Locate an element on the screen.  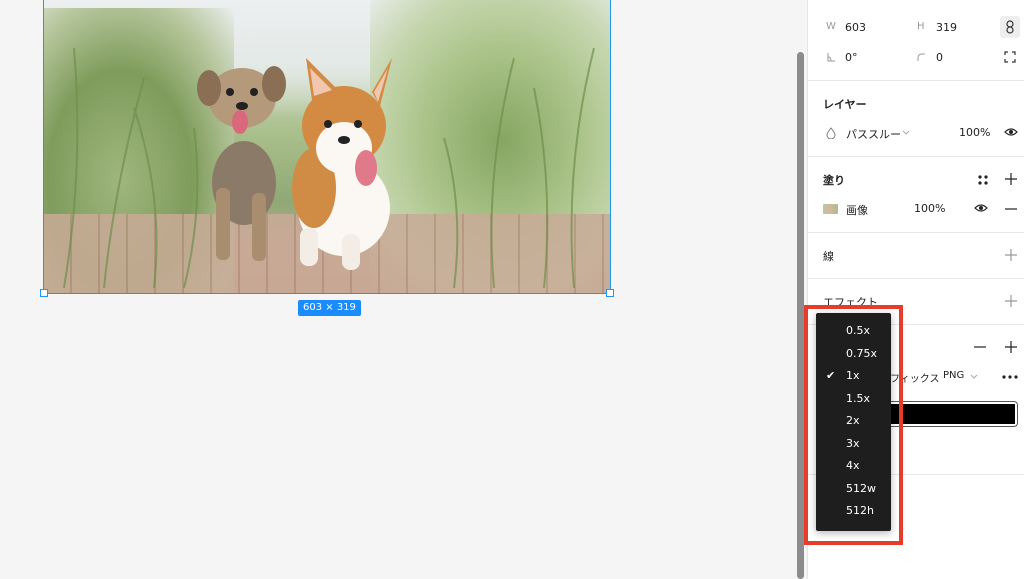
yorkie-dog is located at coordinates (241, 163).